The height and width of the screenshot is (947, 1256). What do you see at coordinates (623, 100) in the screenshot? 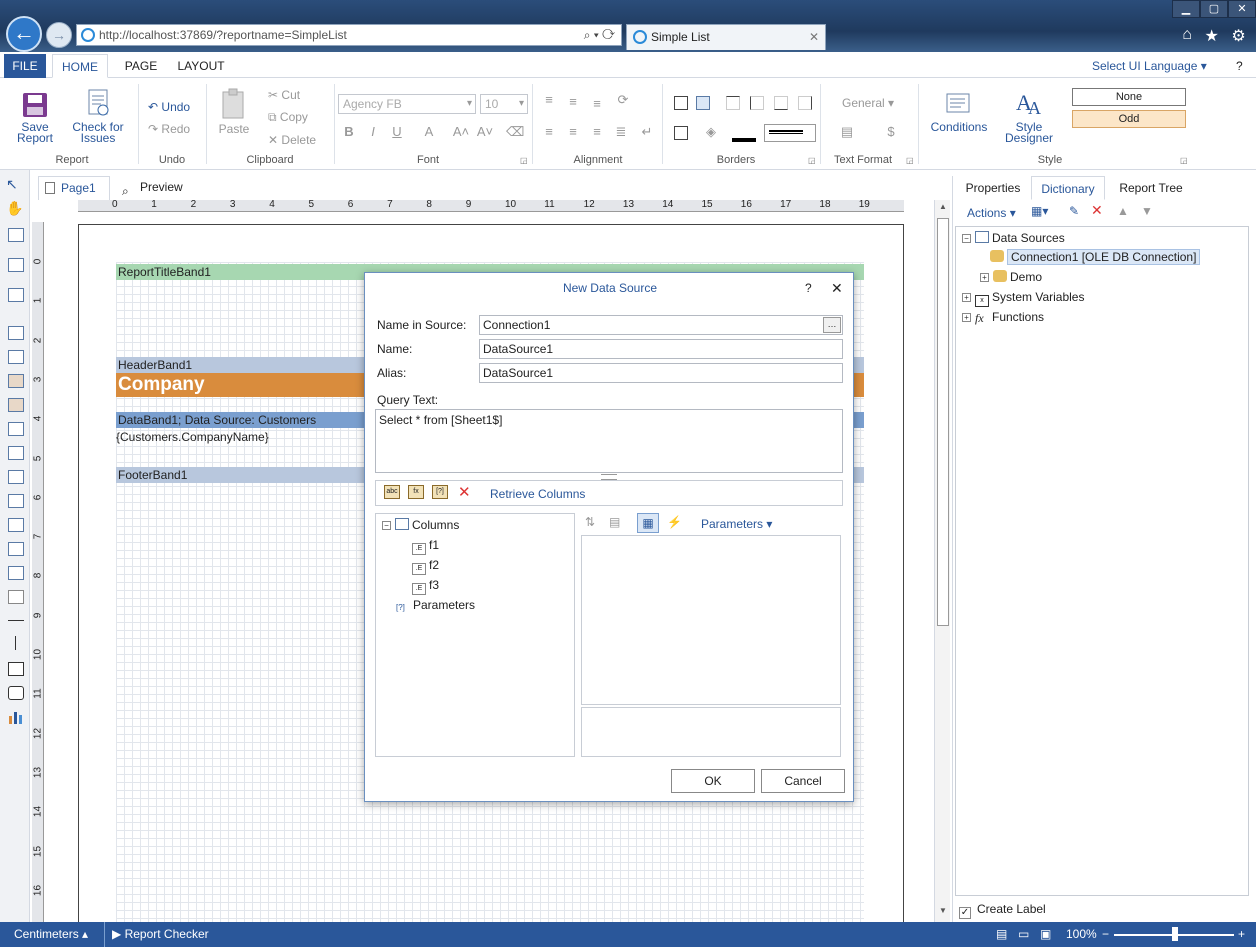
I see `rotate-text-icon: ⟳` at bounding box center [623, 100].